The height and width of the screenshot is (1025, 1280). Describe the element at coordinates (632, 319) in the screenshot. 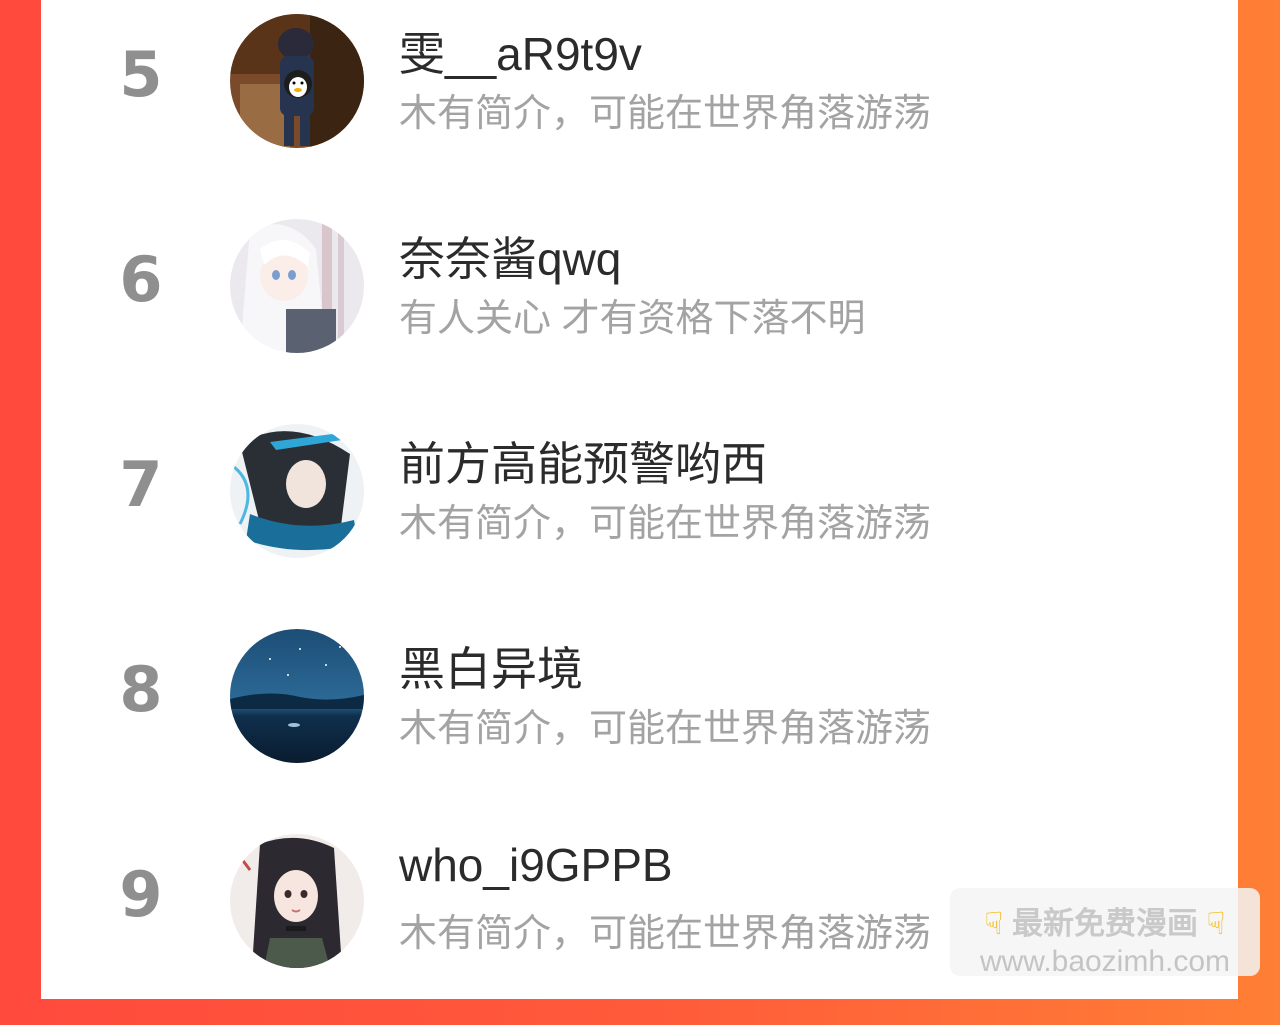

I see `user-bio: 有人关心 才有资格下落不明` at that location.